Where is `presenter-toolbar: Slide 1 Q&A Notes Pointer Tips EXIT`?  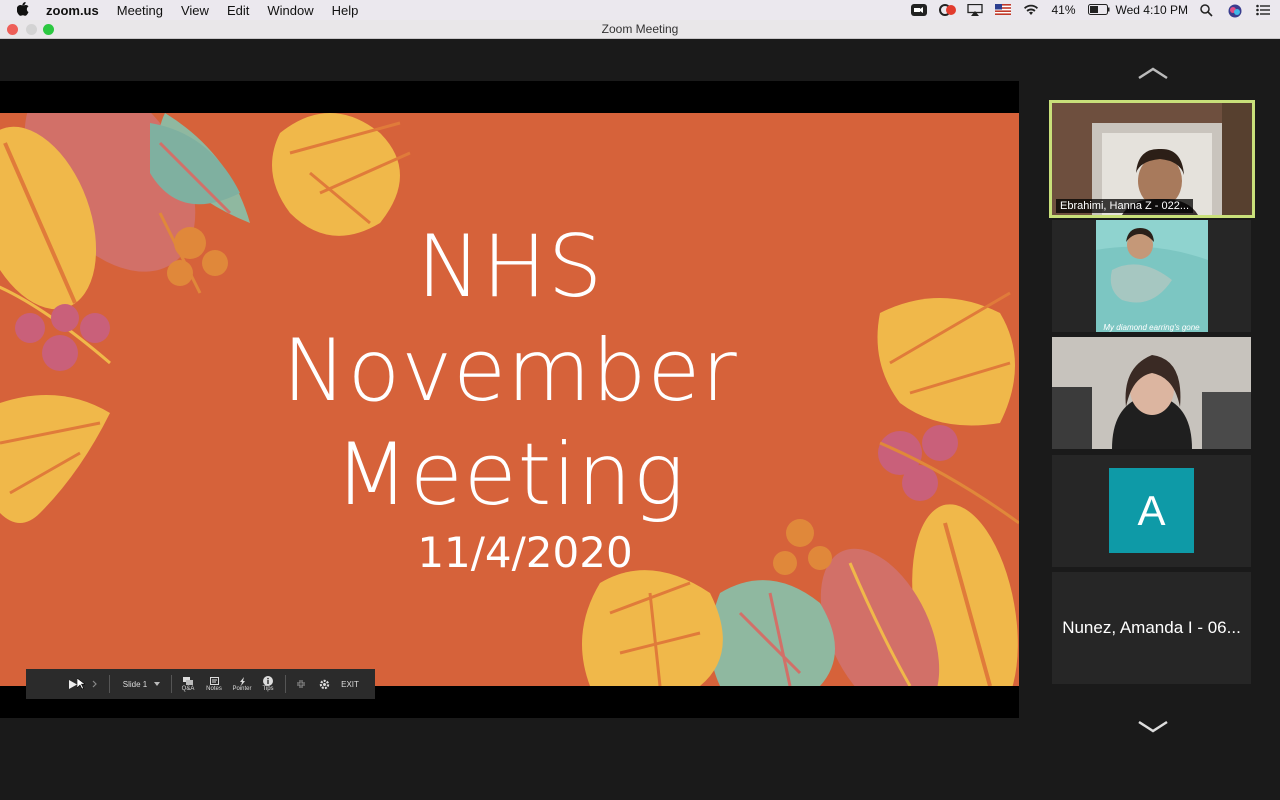
presenter-toolbar: Slide 1 Q&A Notes Pointer Tips EXIT is located at coordinates (200, 684).